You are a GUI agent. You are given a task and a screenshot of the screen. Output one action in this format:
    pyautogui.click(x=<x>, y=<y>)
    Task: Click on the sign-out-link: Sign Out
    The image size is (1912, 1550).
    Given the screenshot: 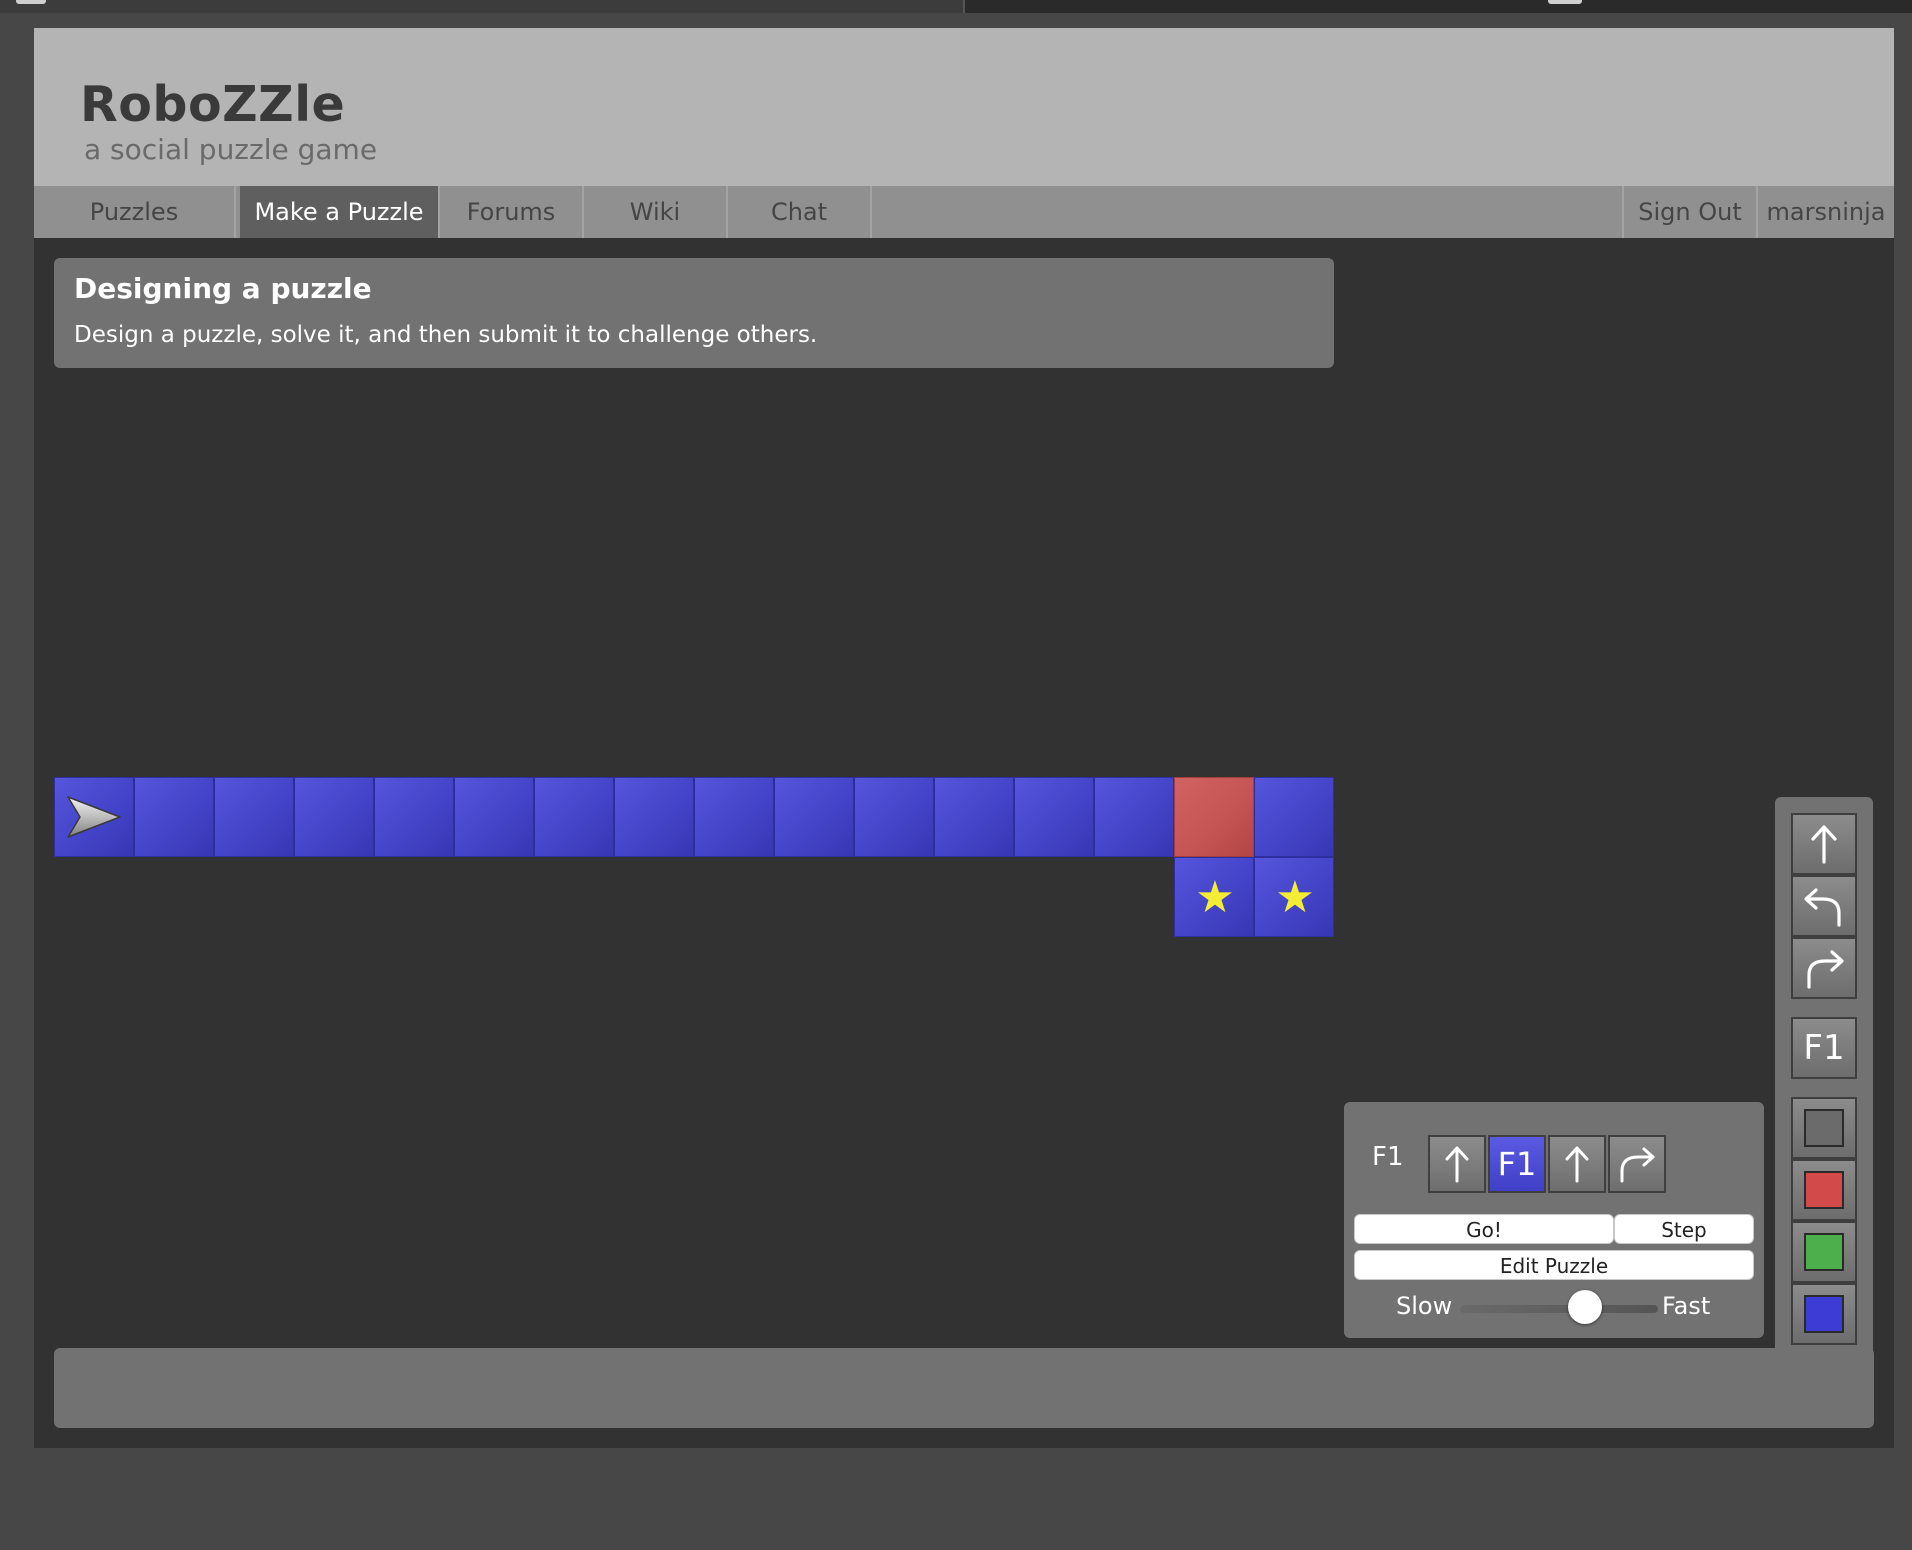 What is the action you would take?
    pyautogui.click(x=1689, y=212)
    